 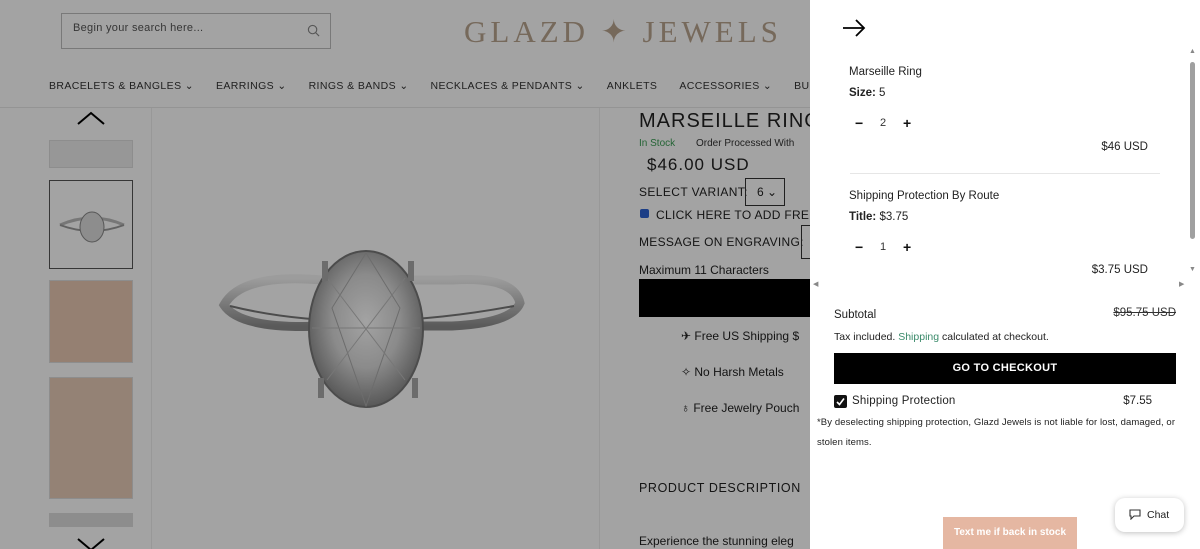 I want to click on scroll-up-arrow-icon: ▲, so click(x=1192, y=51).